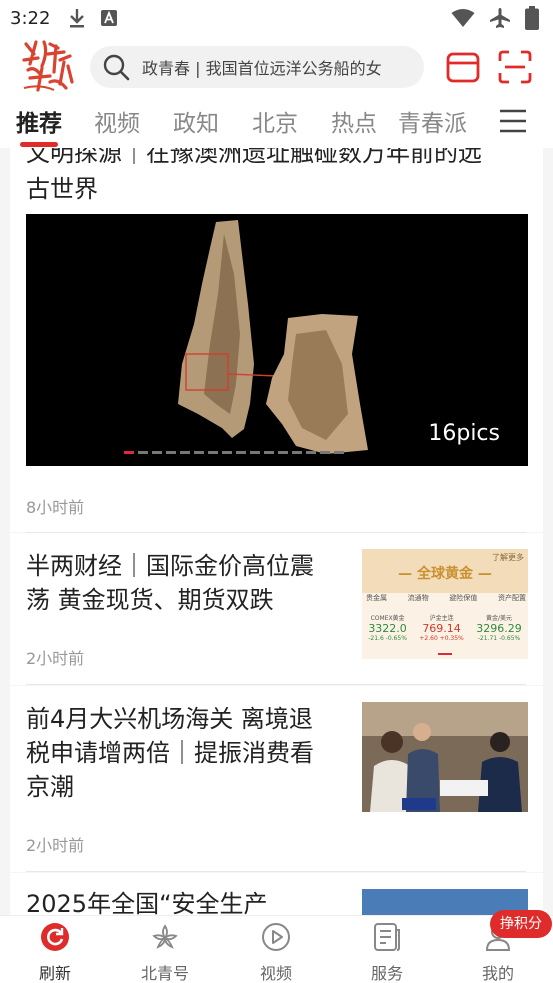 The width and height of the screenshot is (553, 983). What do you see at coordinates (170, 566) in the screenshot?
I see `card-title-line: 半两财经｜国际金价高位震` at bounding box center [170, 566].